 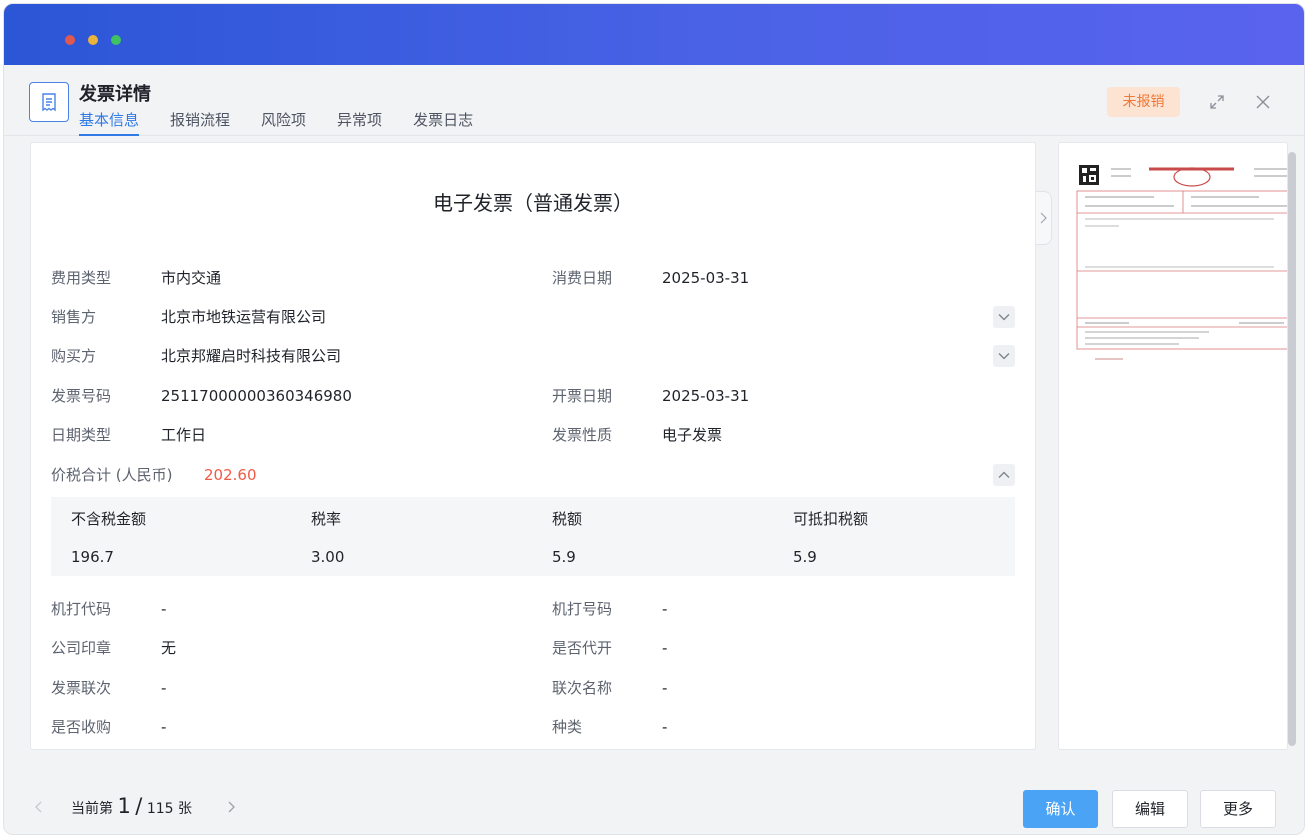 What do you see at coordinates (184, 435) in the screenshot?
I see `date-type-value: 工作日` at bounding box center [184, 435].